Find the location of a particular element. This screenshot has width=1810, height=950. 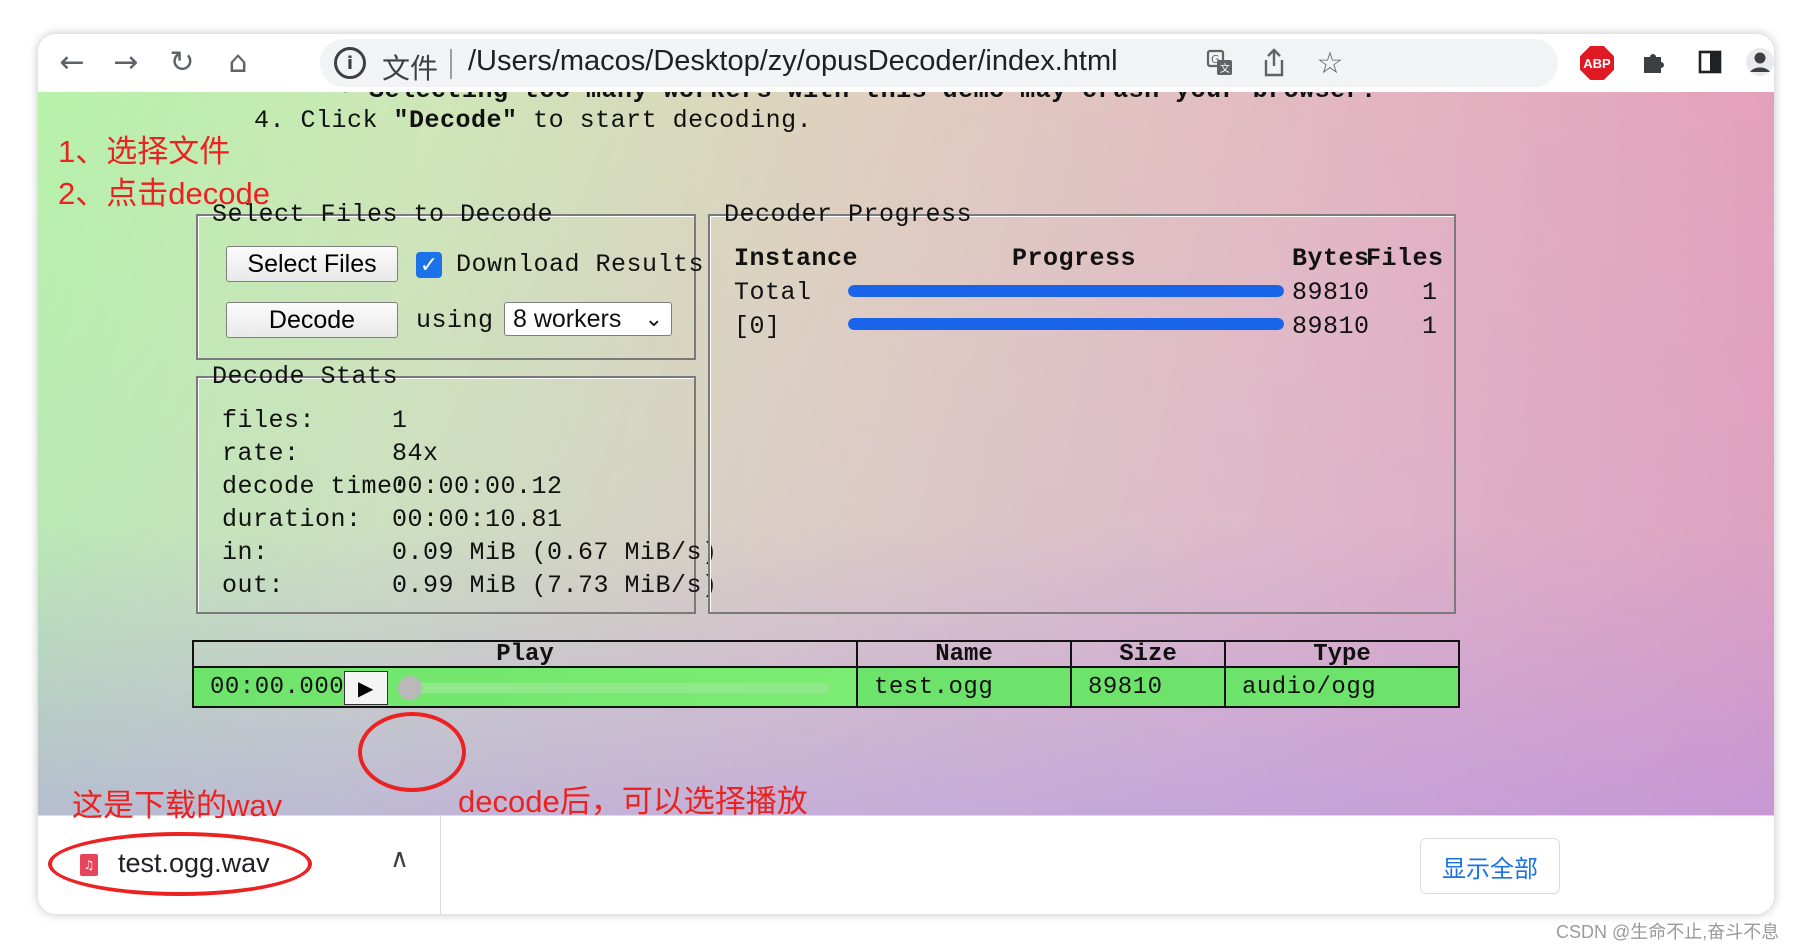

translate-icon: G文 is located at coordinates (1220, 63).